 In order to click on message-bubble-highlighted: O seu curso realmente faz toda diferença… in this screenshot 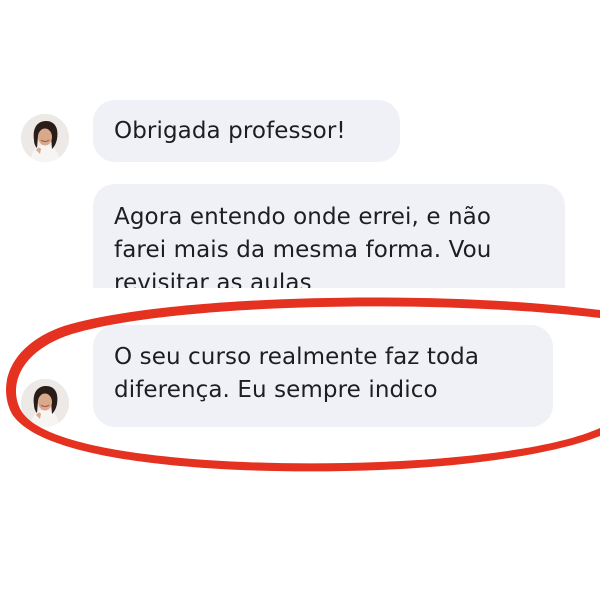, I will do `click(323, 376)`.